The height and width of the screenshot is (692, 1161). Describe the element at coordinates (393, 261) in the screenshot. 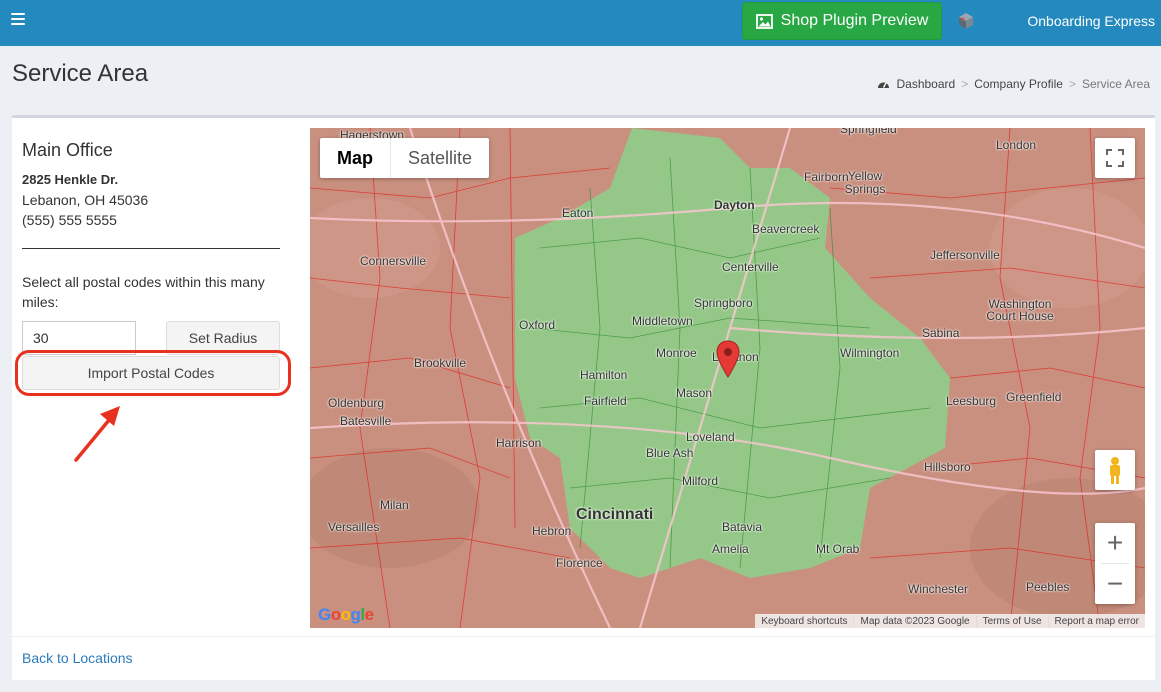

I see `map-label: Connersville` at that location.